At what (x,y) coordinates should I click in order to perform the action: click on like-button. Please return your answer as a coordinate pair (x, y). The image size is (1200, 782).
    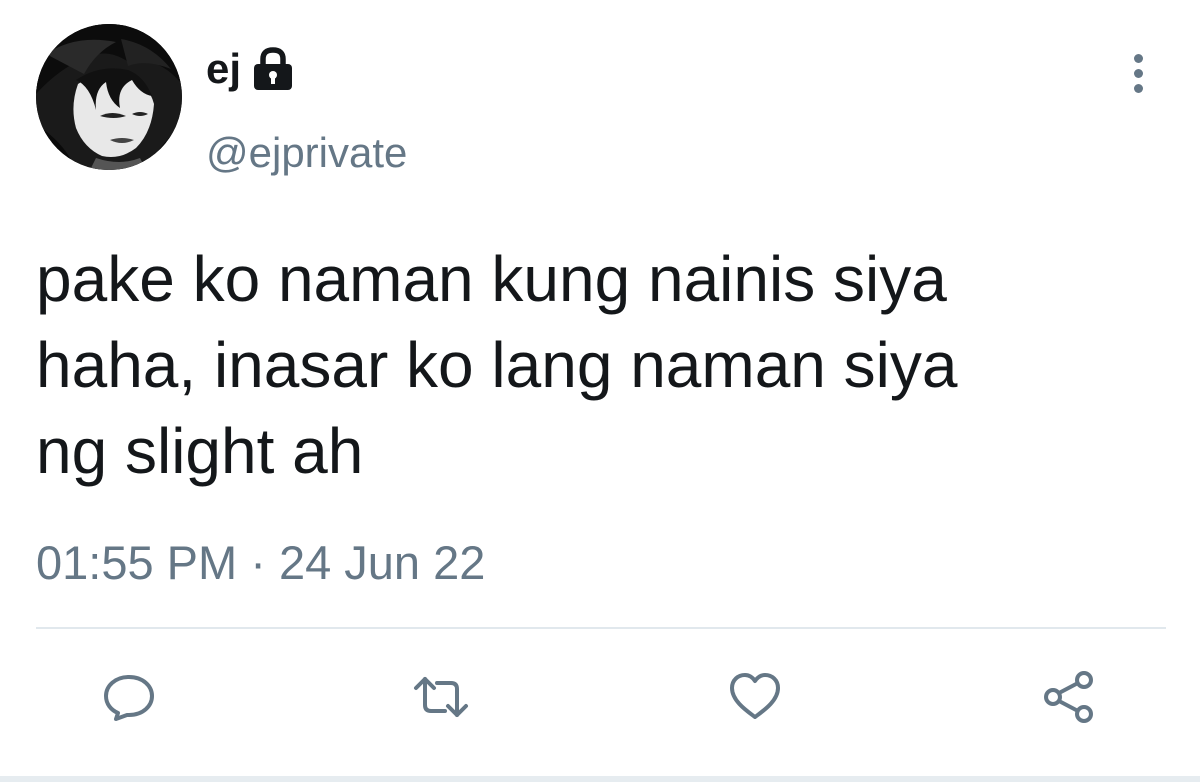
    Looking at the image, I should click on (755, 697).